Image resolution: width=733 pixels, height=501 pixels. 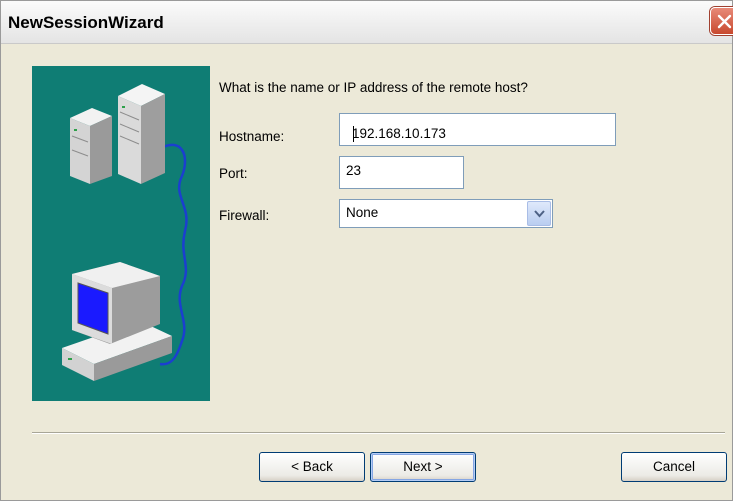 What do you see at coordinates (354, 170) in the screenshot?
I see `port-value: 23` at bounding box center [354, 170].